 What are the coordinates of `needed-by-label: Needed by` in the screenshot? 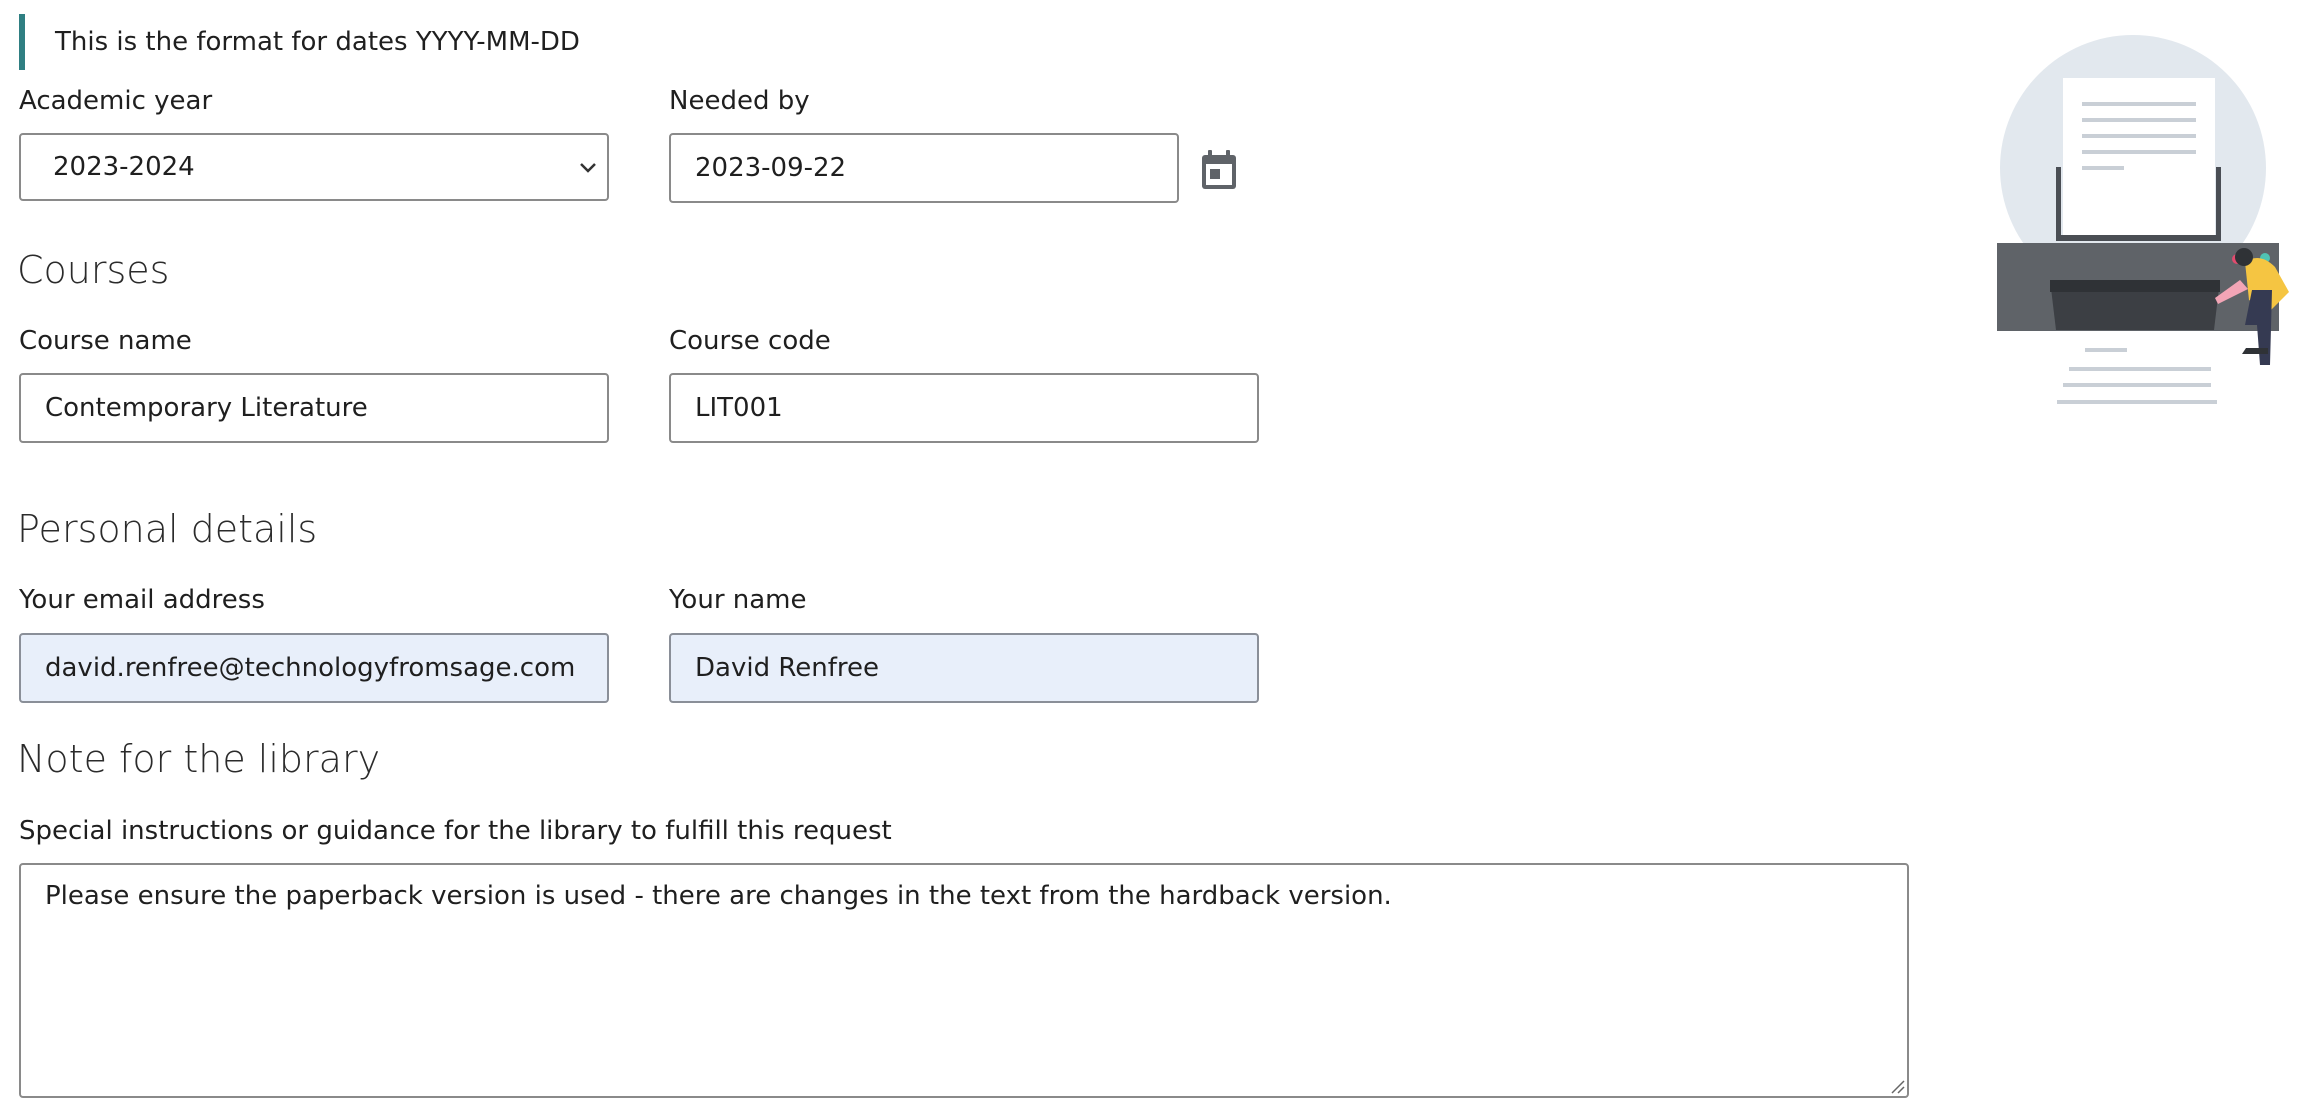 It's located at (739, 101).